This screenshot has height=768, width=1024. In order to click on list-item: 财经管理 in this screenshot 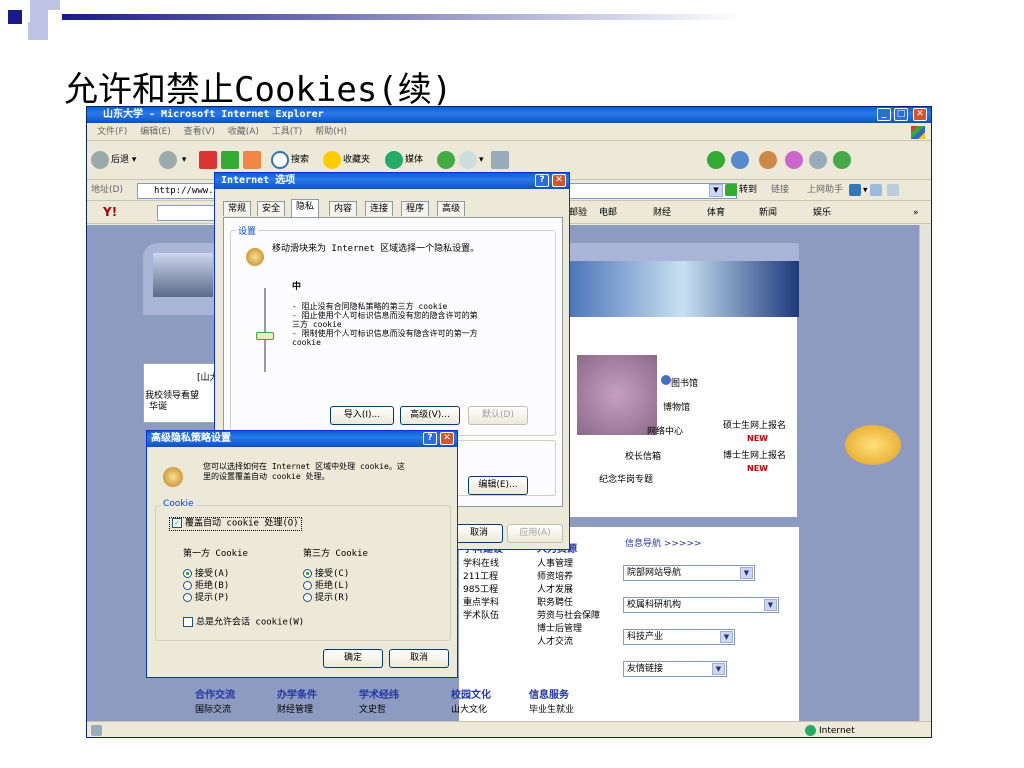, I will do `click(297, 710)`.